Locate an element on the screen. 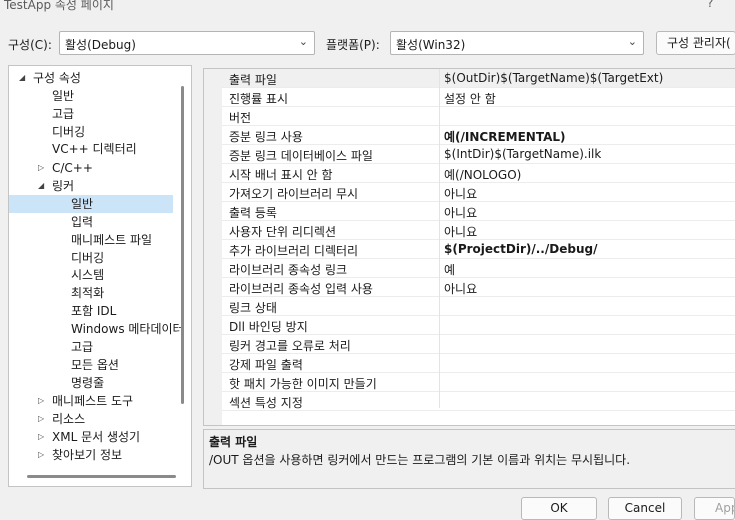  tree-item-label: 모든 옵션 is located at coordinates (95, 365).